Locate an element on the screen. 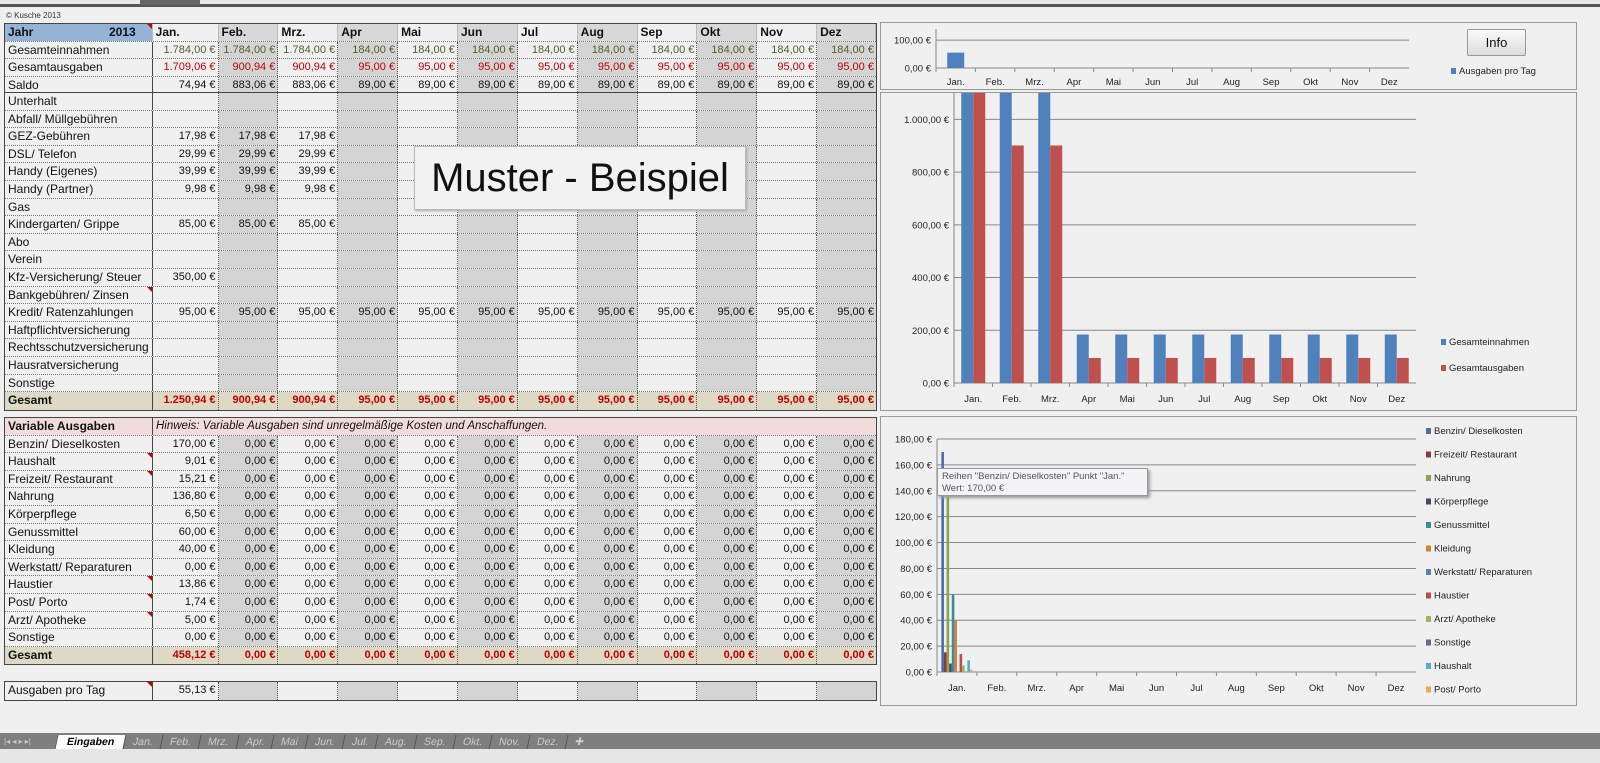  cell: 17,98 € is located at coordinates (186, 136).